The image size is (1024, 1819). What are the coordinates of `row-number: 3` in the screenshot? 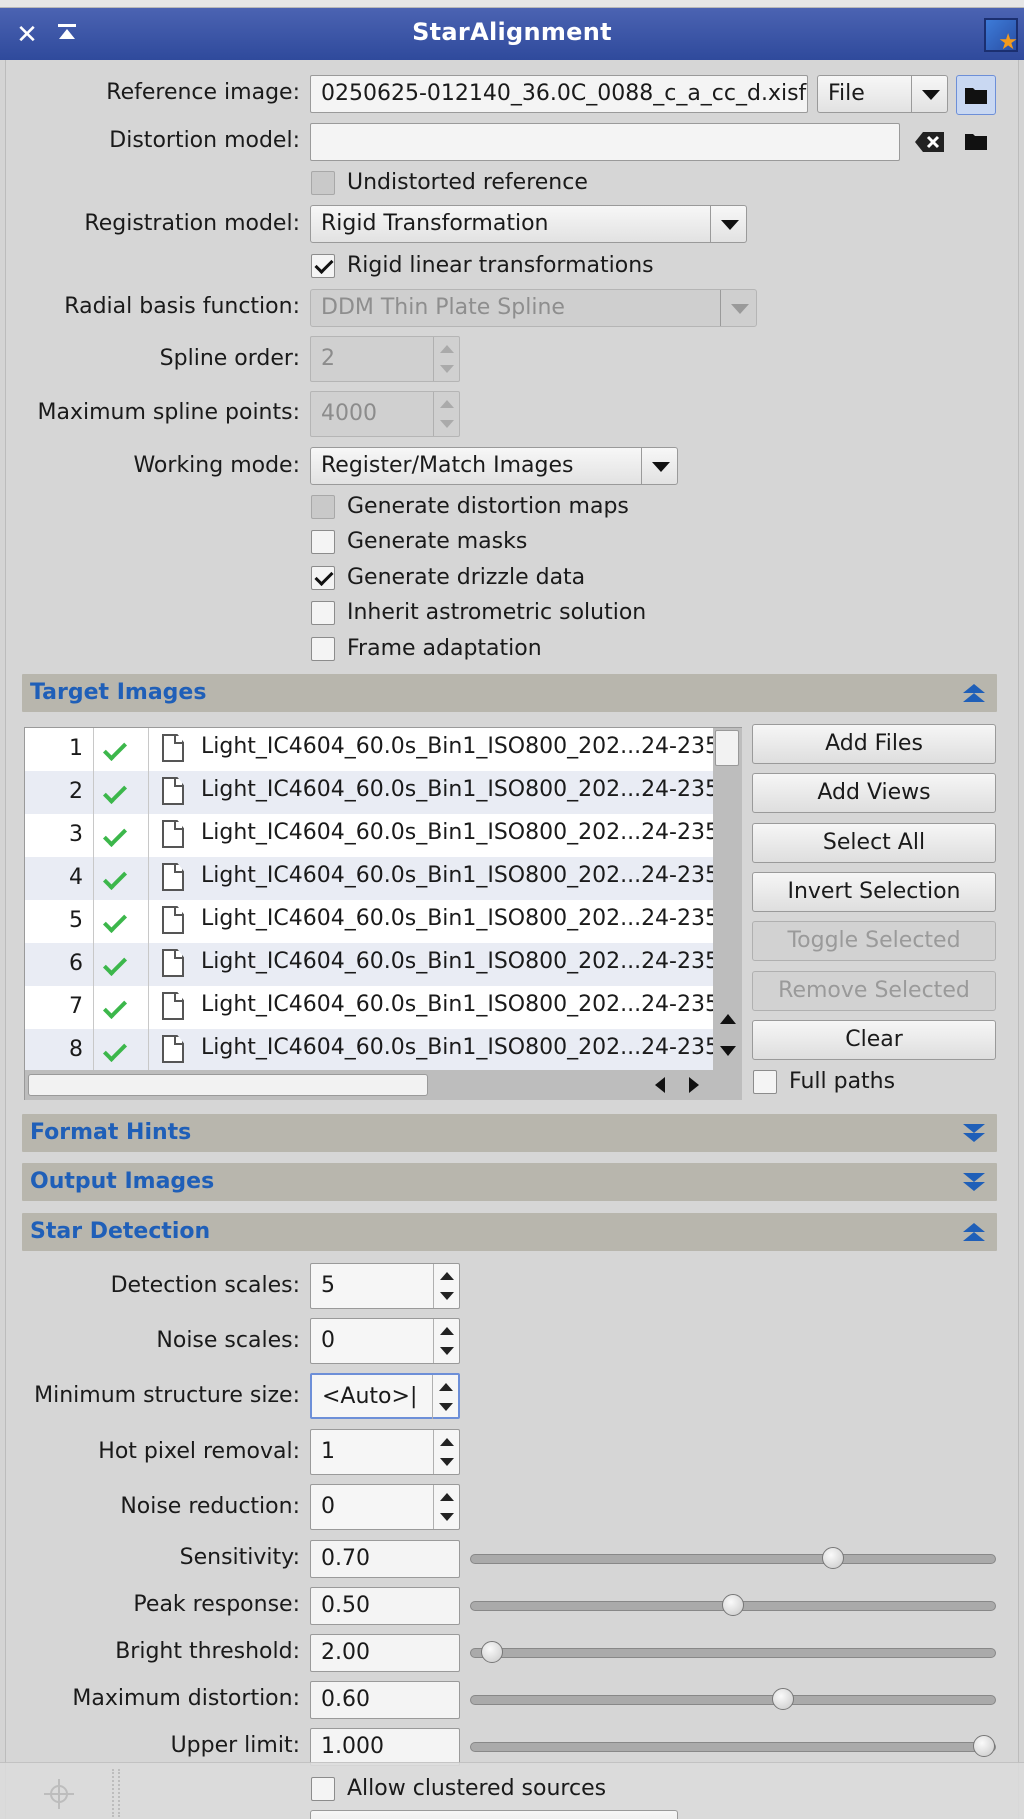 It's located at (76, 834).